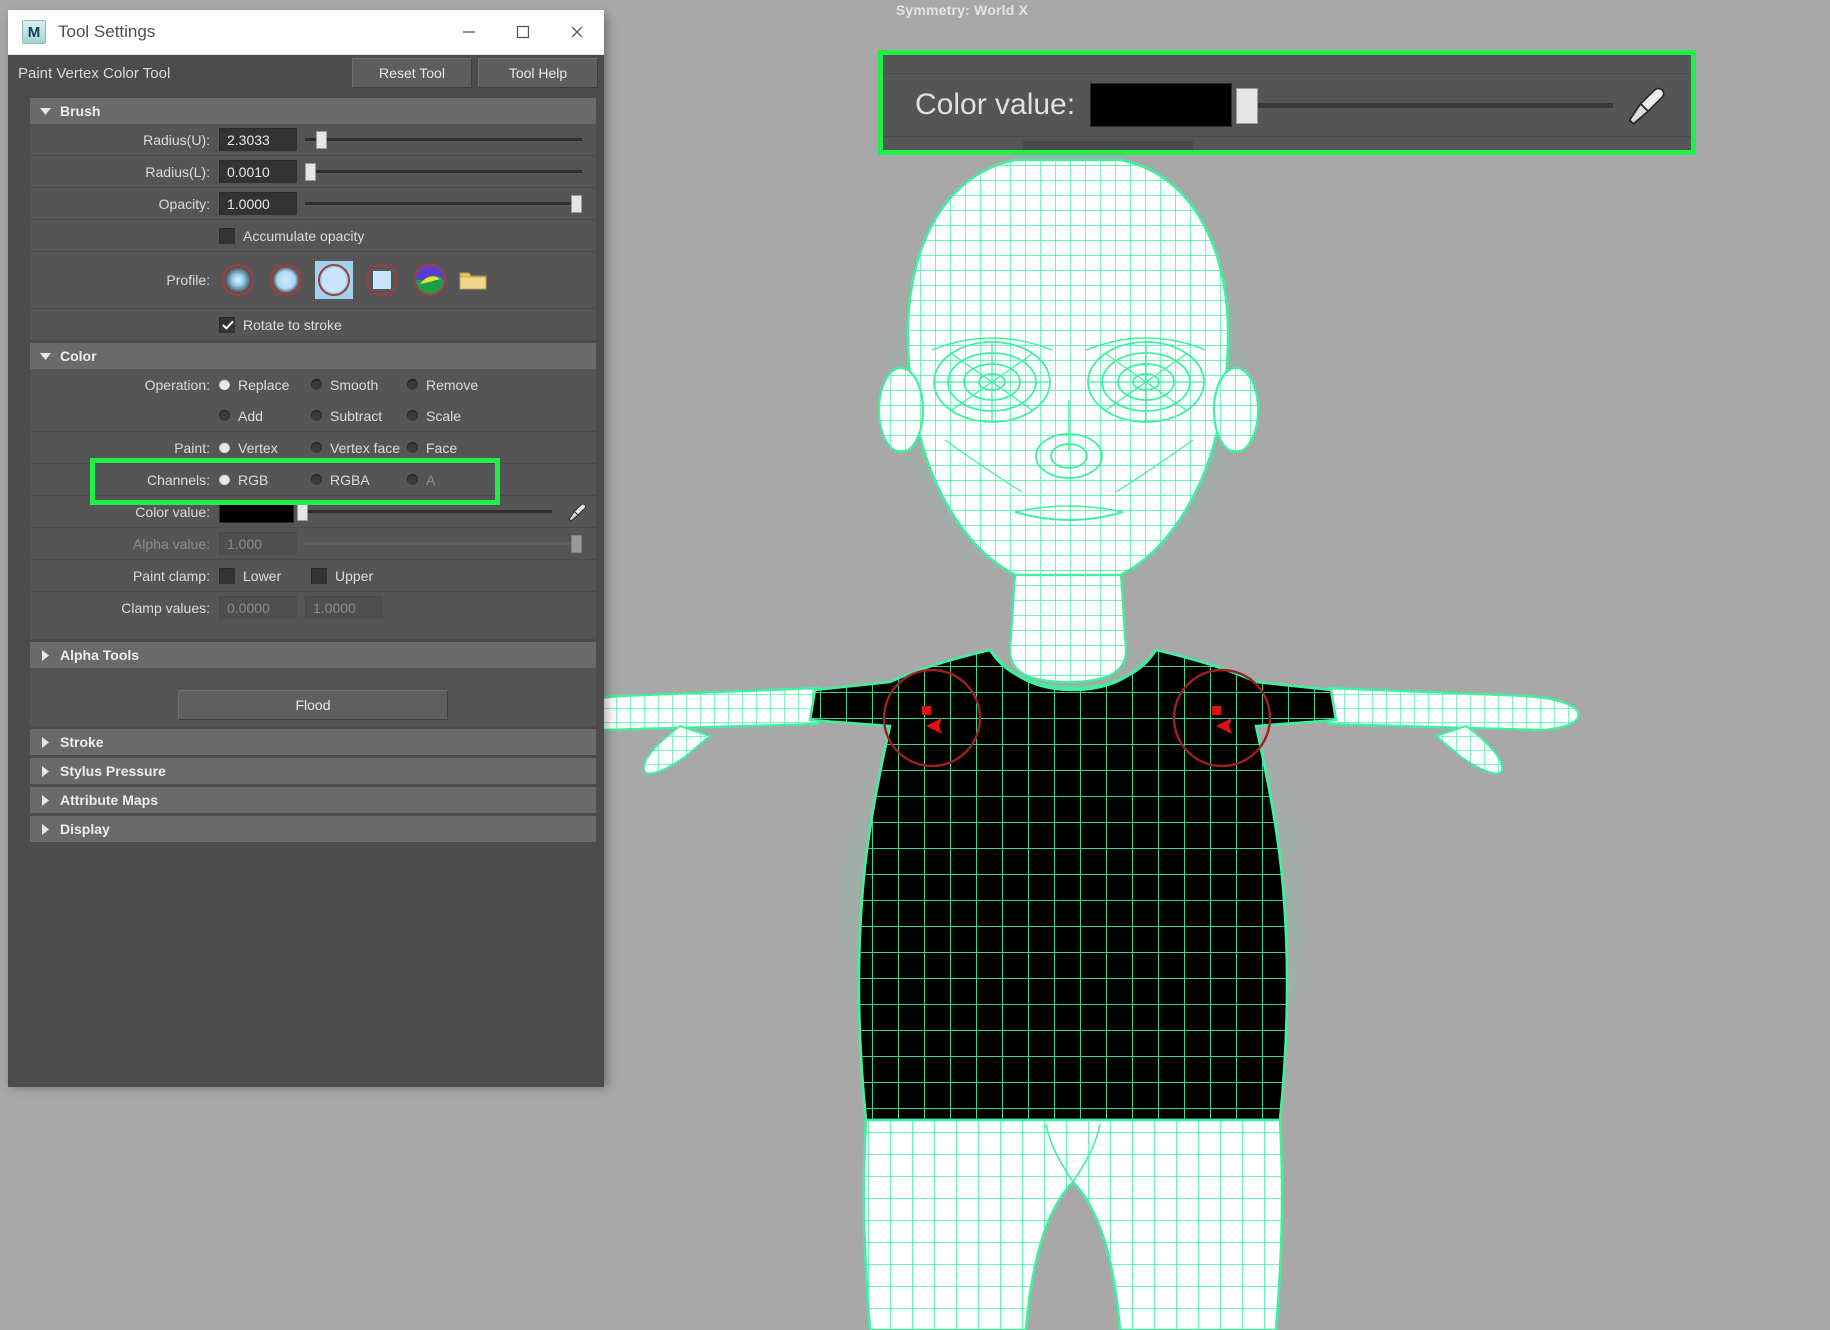 Image resolution: width=1830 pixels, height=1330 pixels. Describe the element at coordinates (165, 607) in the screenshot. I see `clamp-values-label: Clamp values:` at that location.